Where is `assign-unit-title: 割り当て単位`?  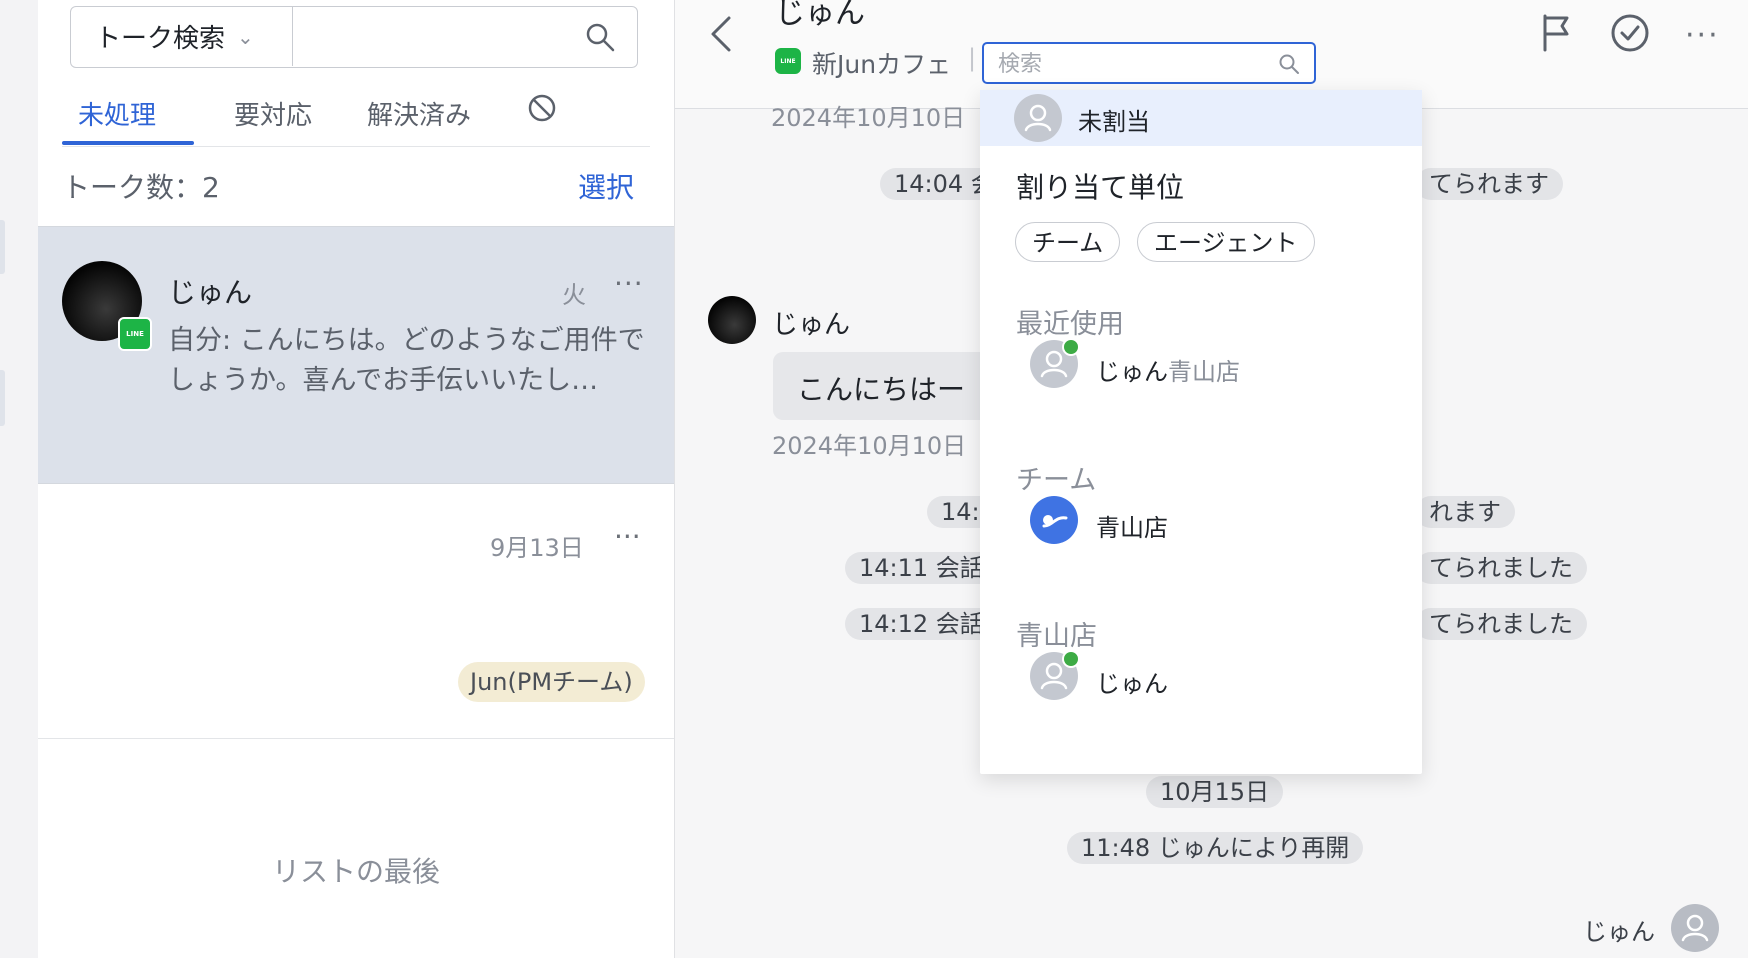
assign-unit-title: 割り当て単位 is located at coordinates (1100, 187).